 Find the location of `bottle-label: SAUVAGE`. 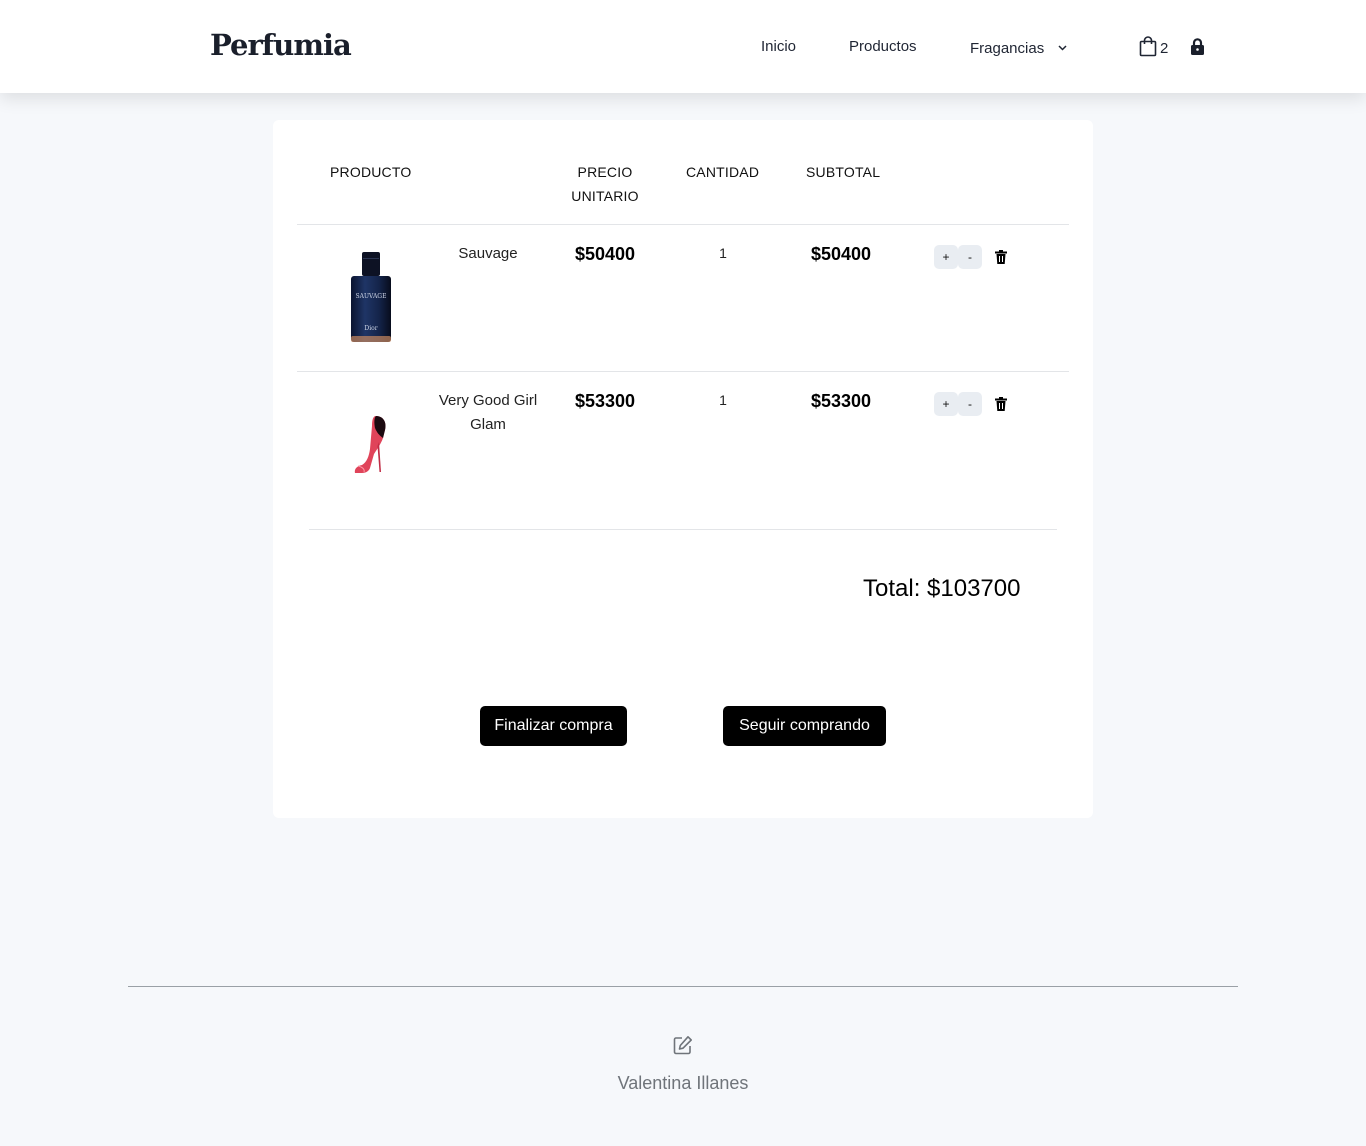

bottle-label: SAUVAGE is located at coordinates (371, 296).